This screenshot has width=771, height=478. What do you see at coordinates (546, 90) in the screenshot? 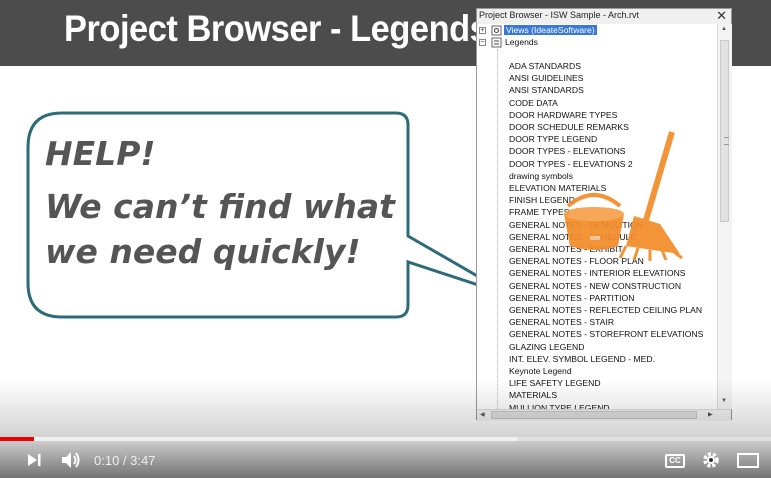
I see `legend-item: ANSI STANDARDS` at bounding box center [546, 90].